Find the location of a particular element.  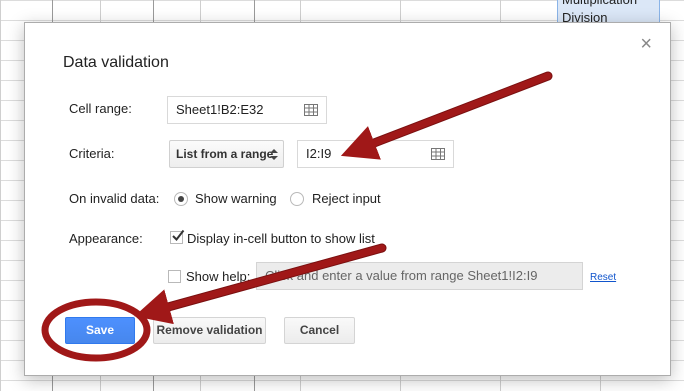

criteria-type-value: List from a range is located at coordinates (225, 154).